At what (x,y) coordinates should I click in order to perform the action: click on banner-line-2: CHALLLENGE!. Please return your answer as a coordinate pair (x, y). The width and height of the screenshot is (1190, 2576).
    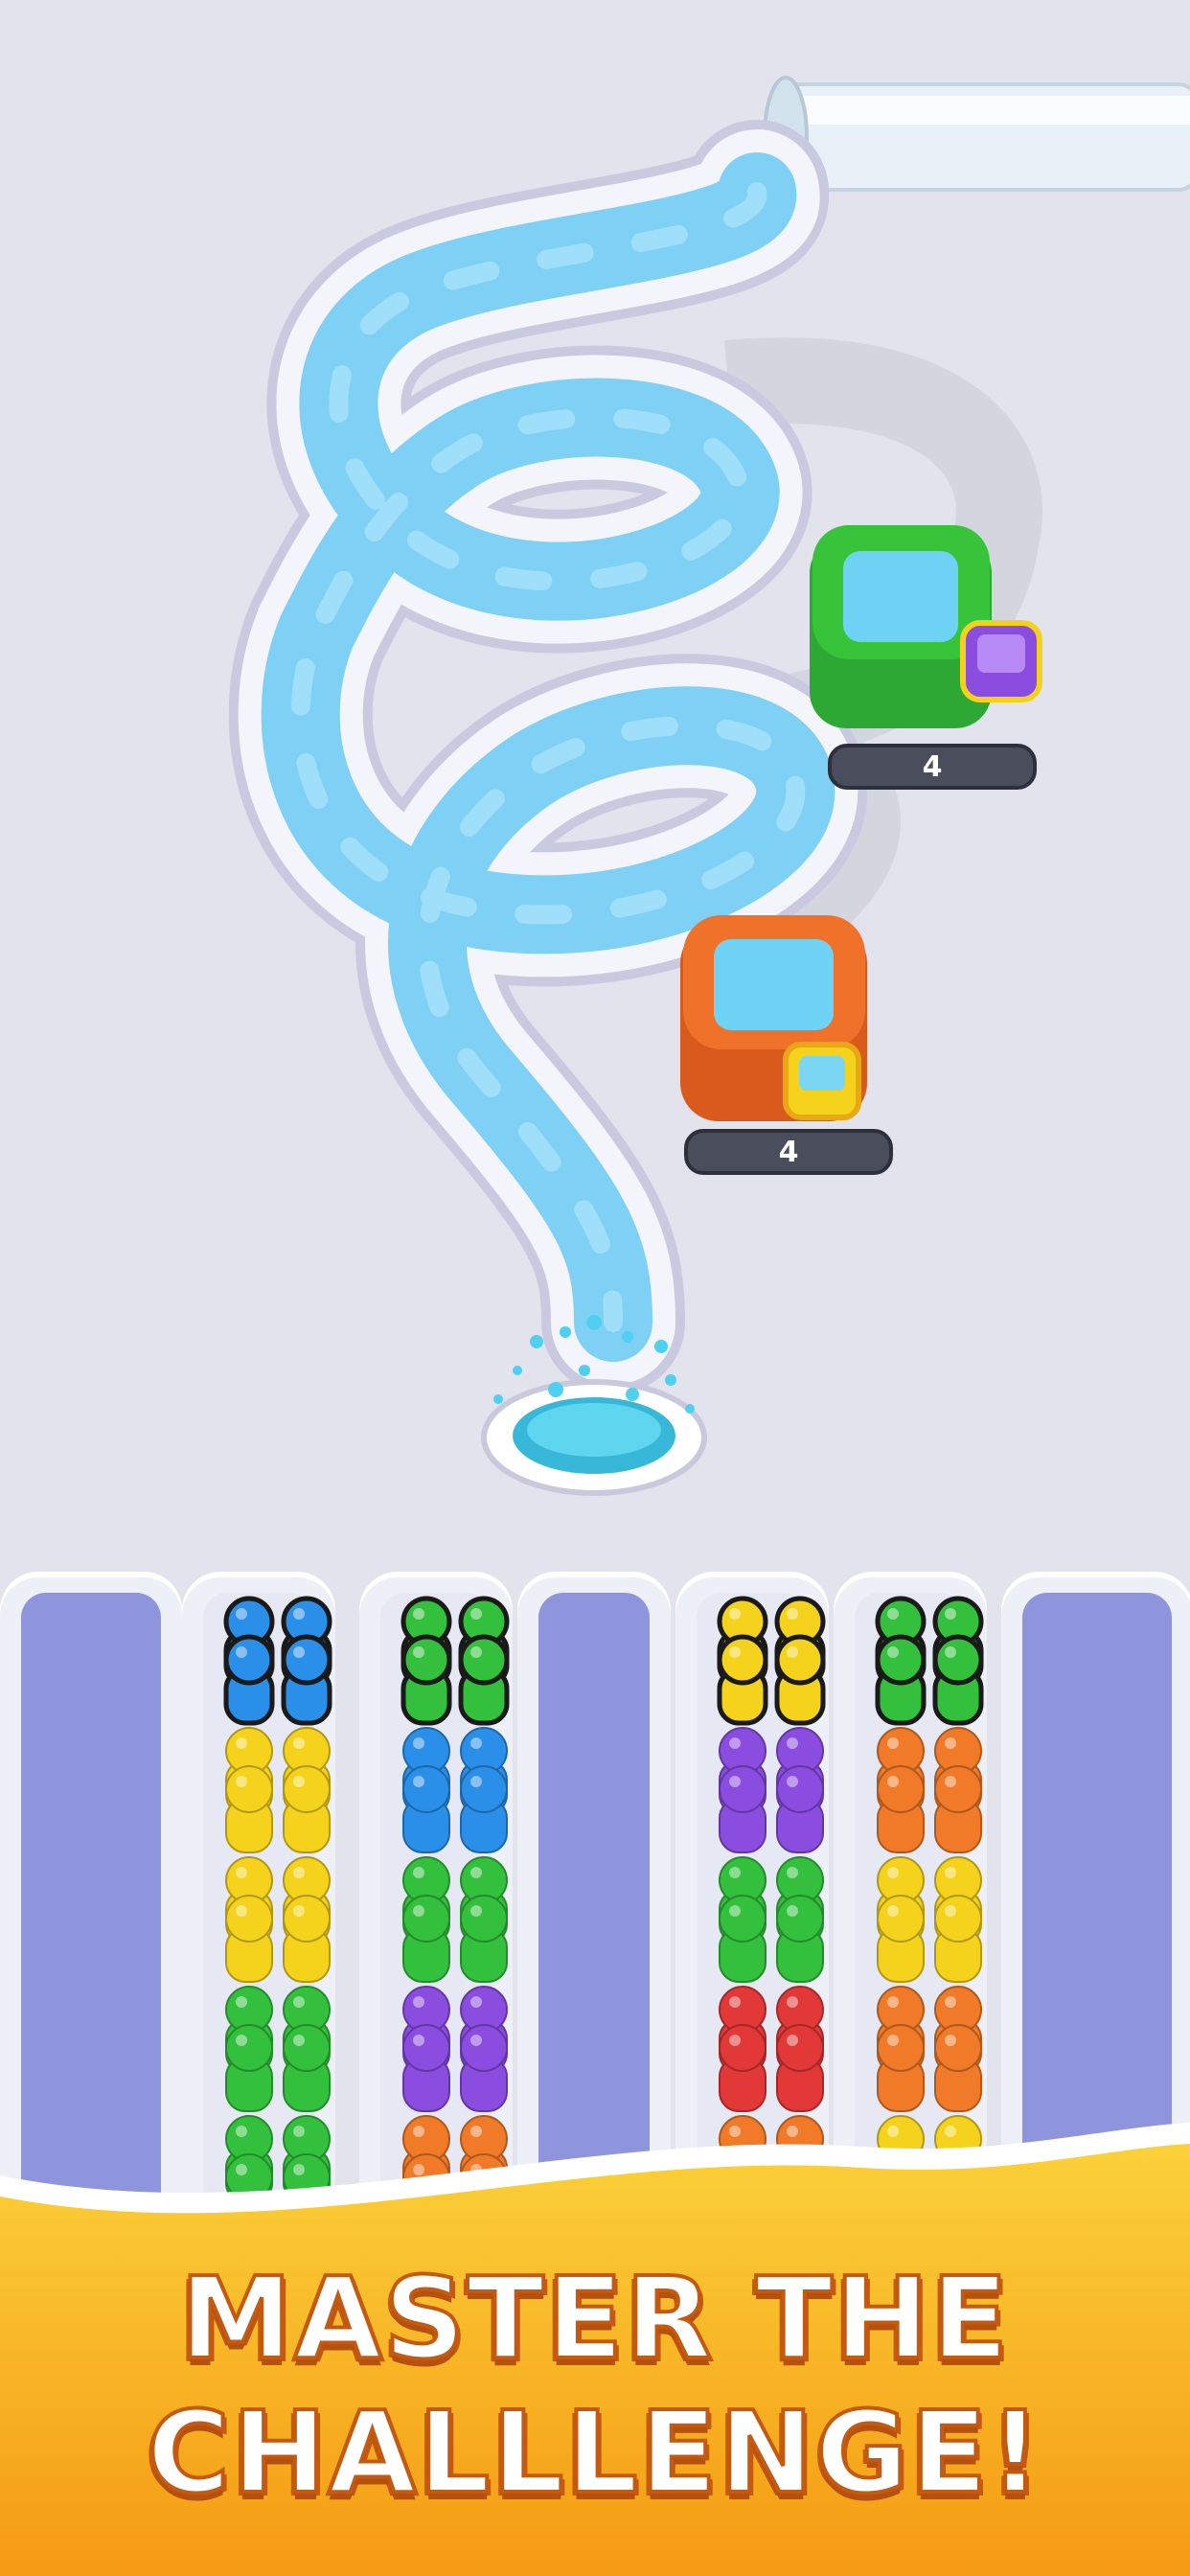
    Looking at the image, I should click on (594, 2452).